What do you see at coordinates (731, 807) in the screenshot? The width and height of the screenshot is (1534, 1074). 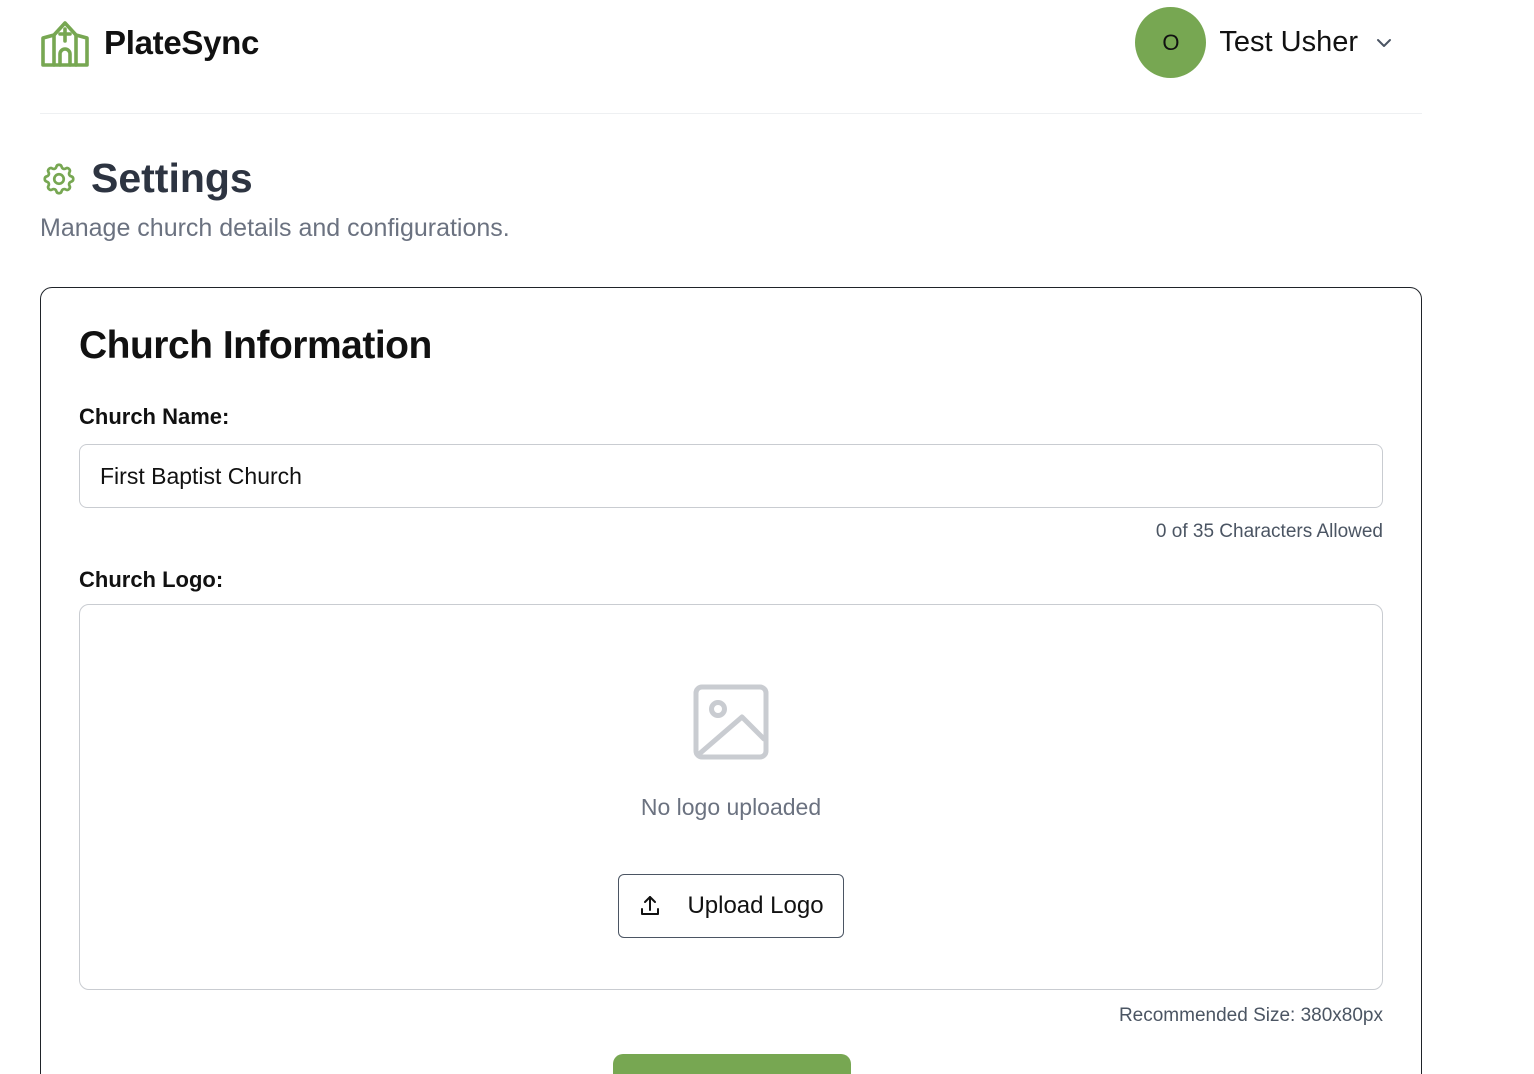 I see `no-logo-text: No logo uploaded` at bounding box center [731, 807].